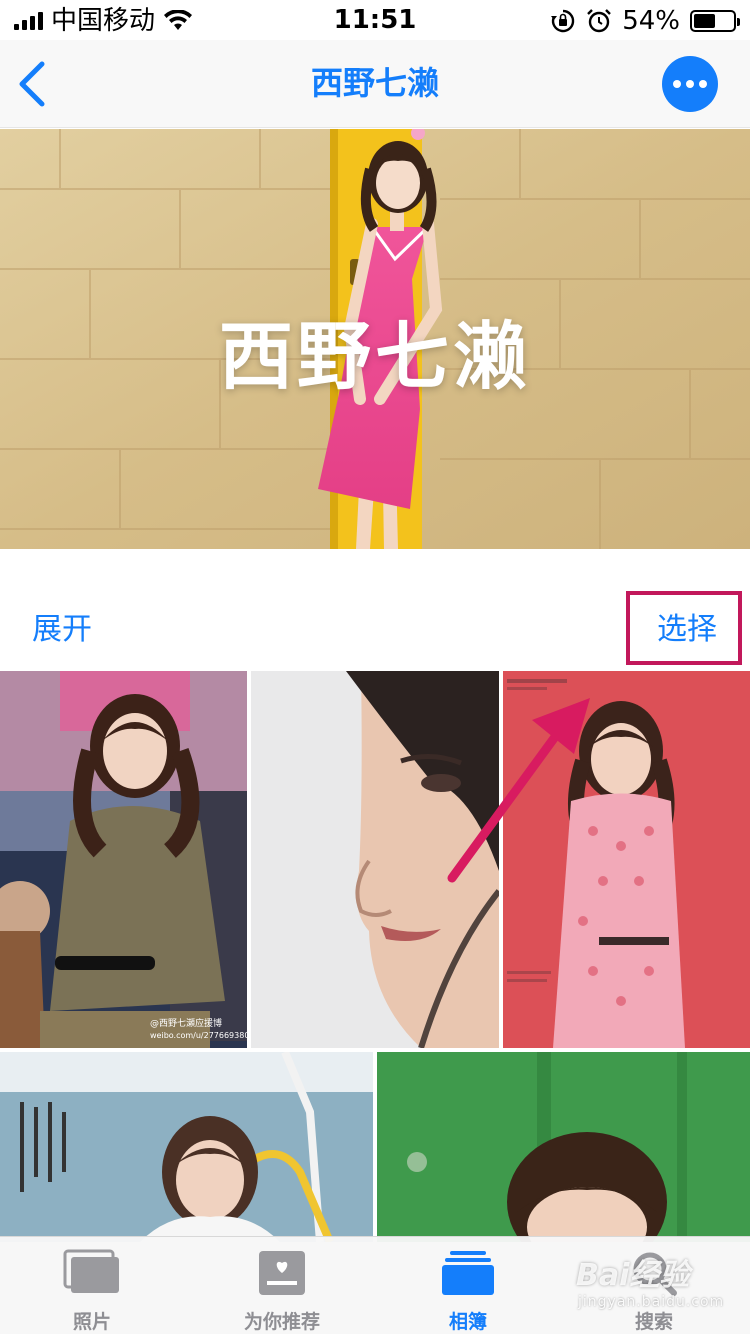 The height and width of the screenshot is (1334, 750). I want to click on tab-label: 为你推荐, so click(281, 1322).